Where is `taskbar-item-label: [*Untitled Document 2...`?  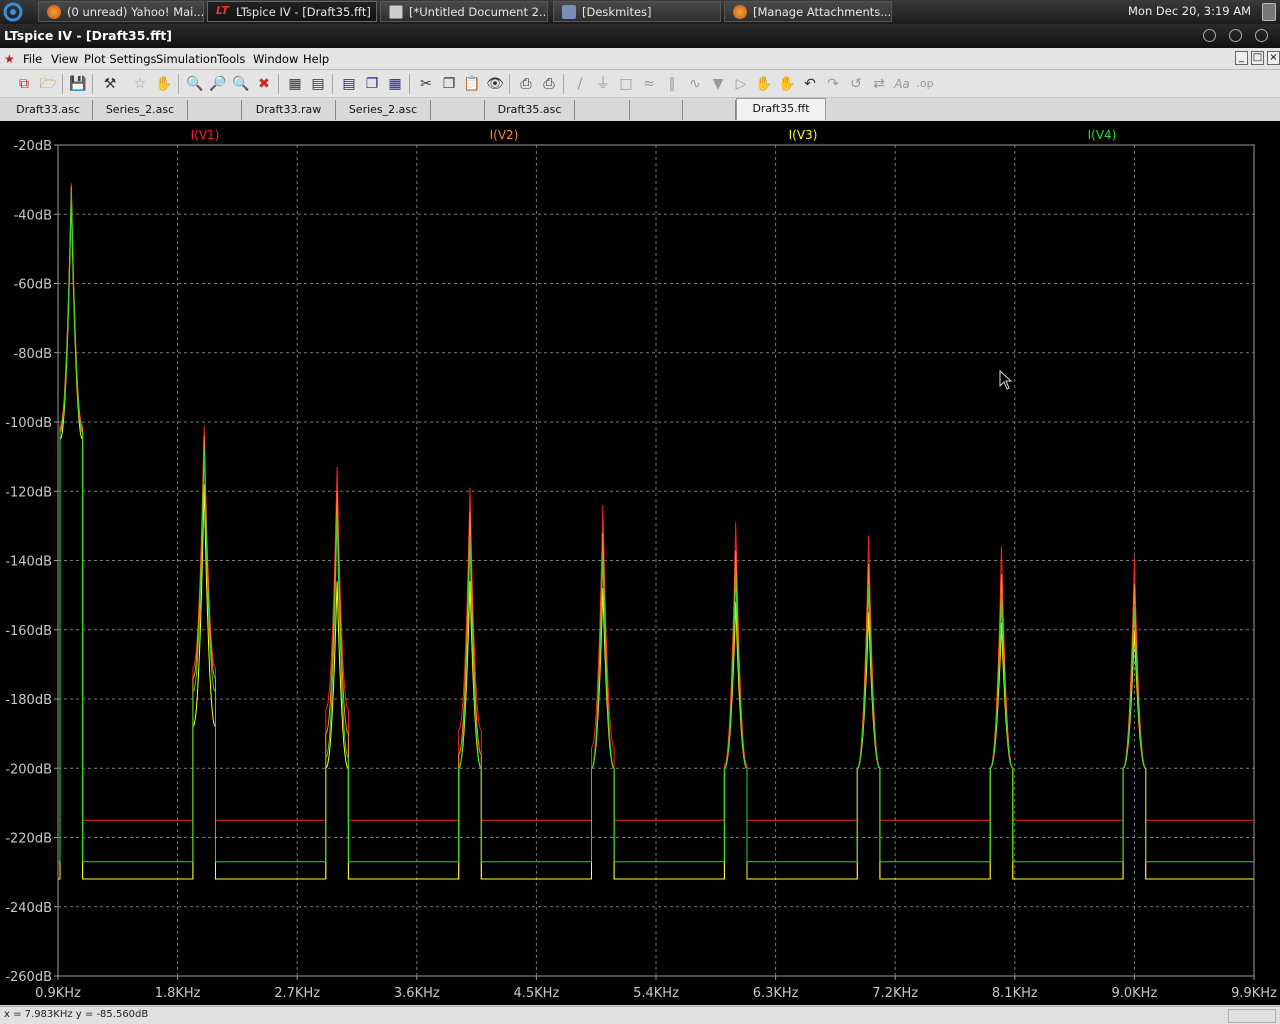 taskbar-item-label: [*Untitled Document 2... is located at coordinates (478, 12).